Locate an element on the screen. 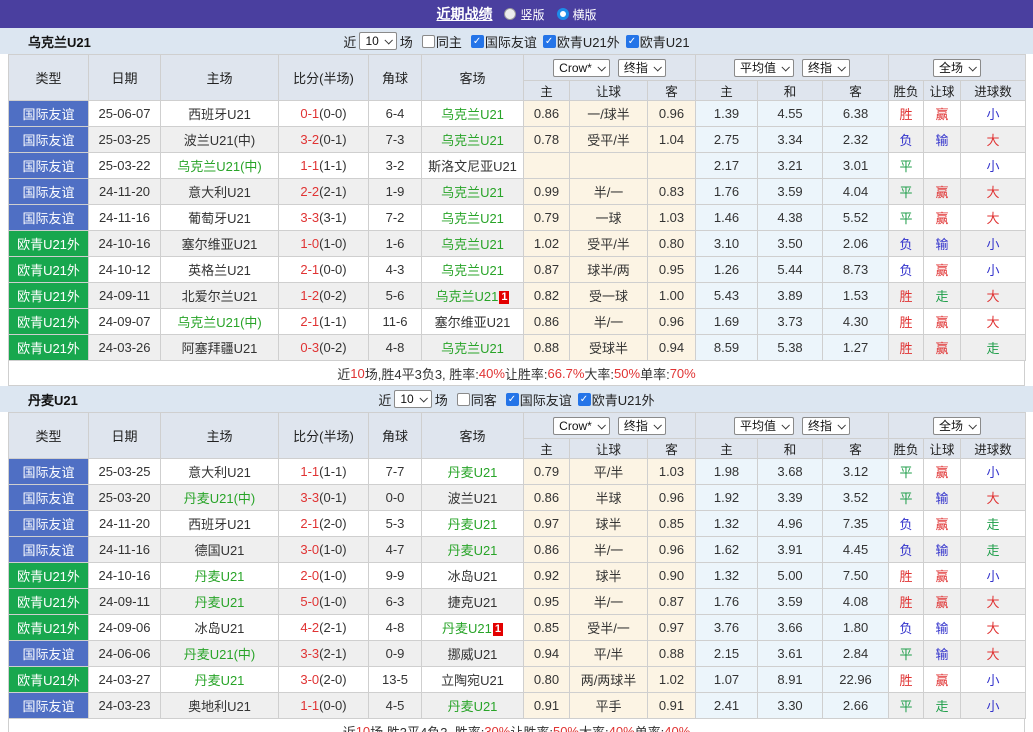  result-group: 全场 is located at coordinates (957, 425).